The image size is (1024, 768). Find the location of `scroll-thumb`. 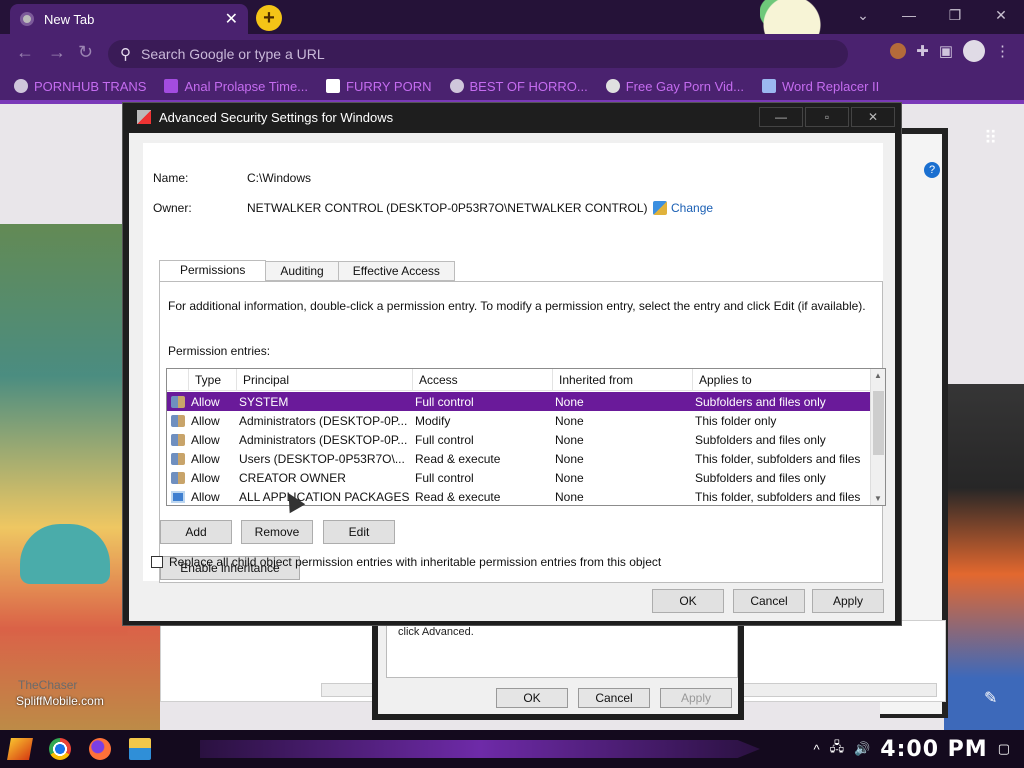

scroll-thumb is located at coordinates (878, 423).